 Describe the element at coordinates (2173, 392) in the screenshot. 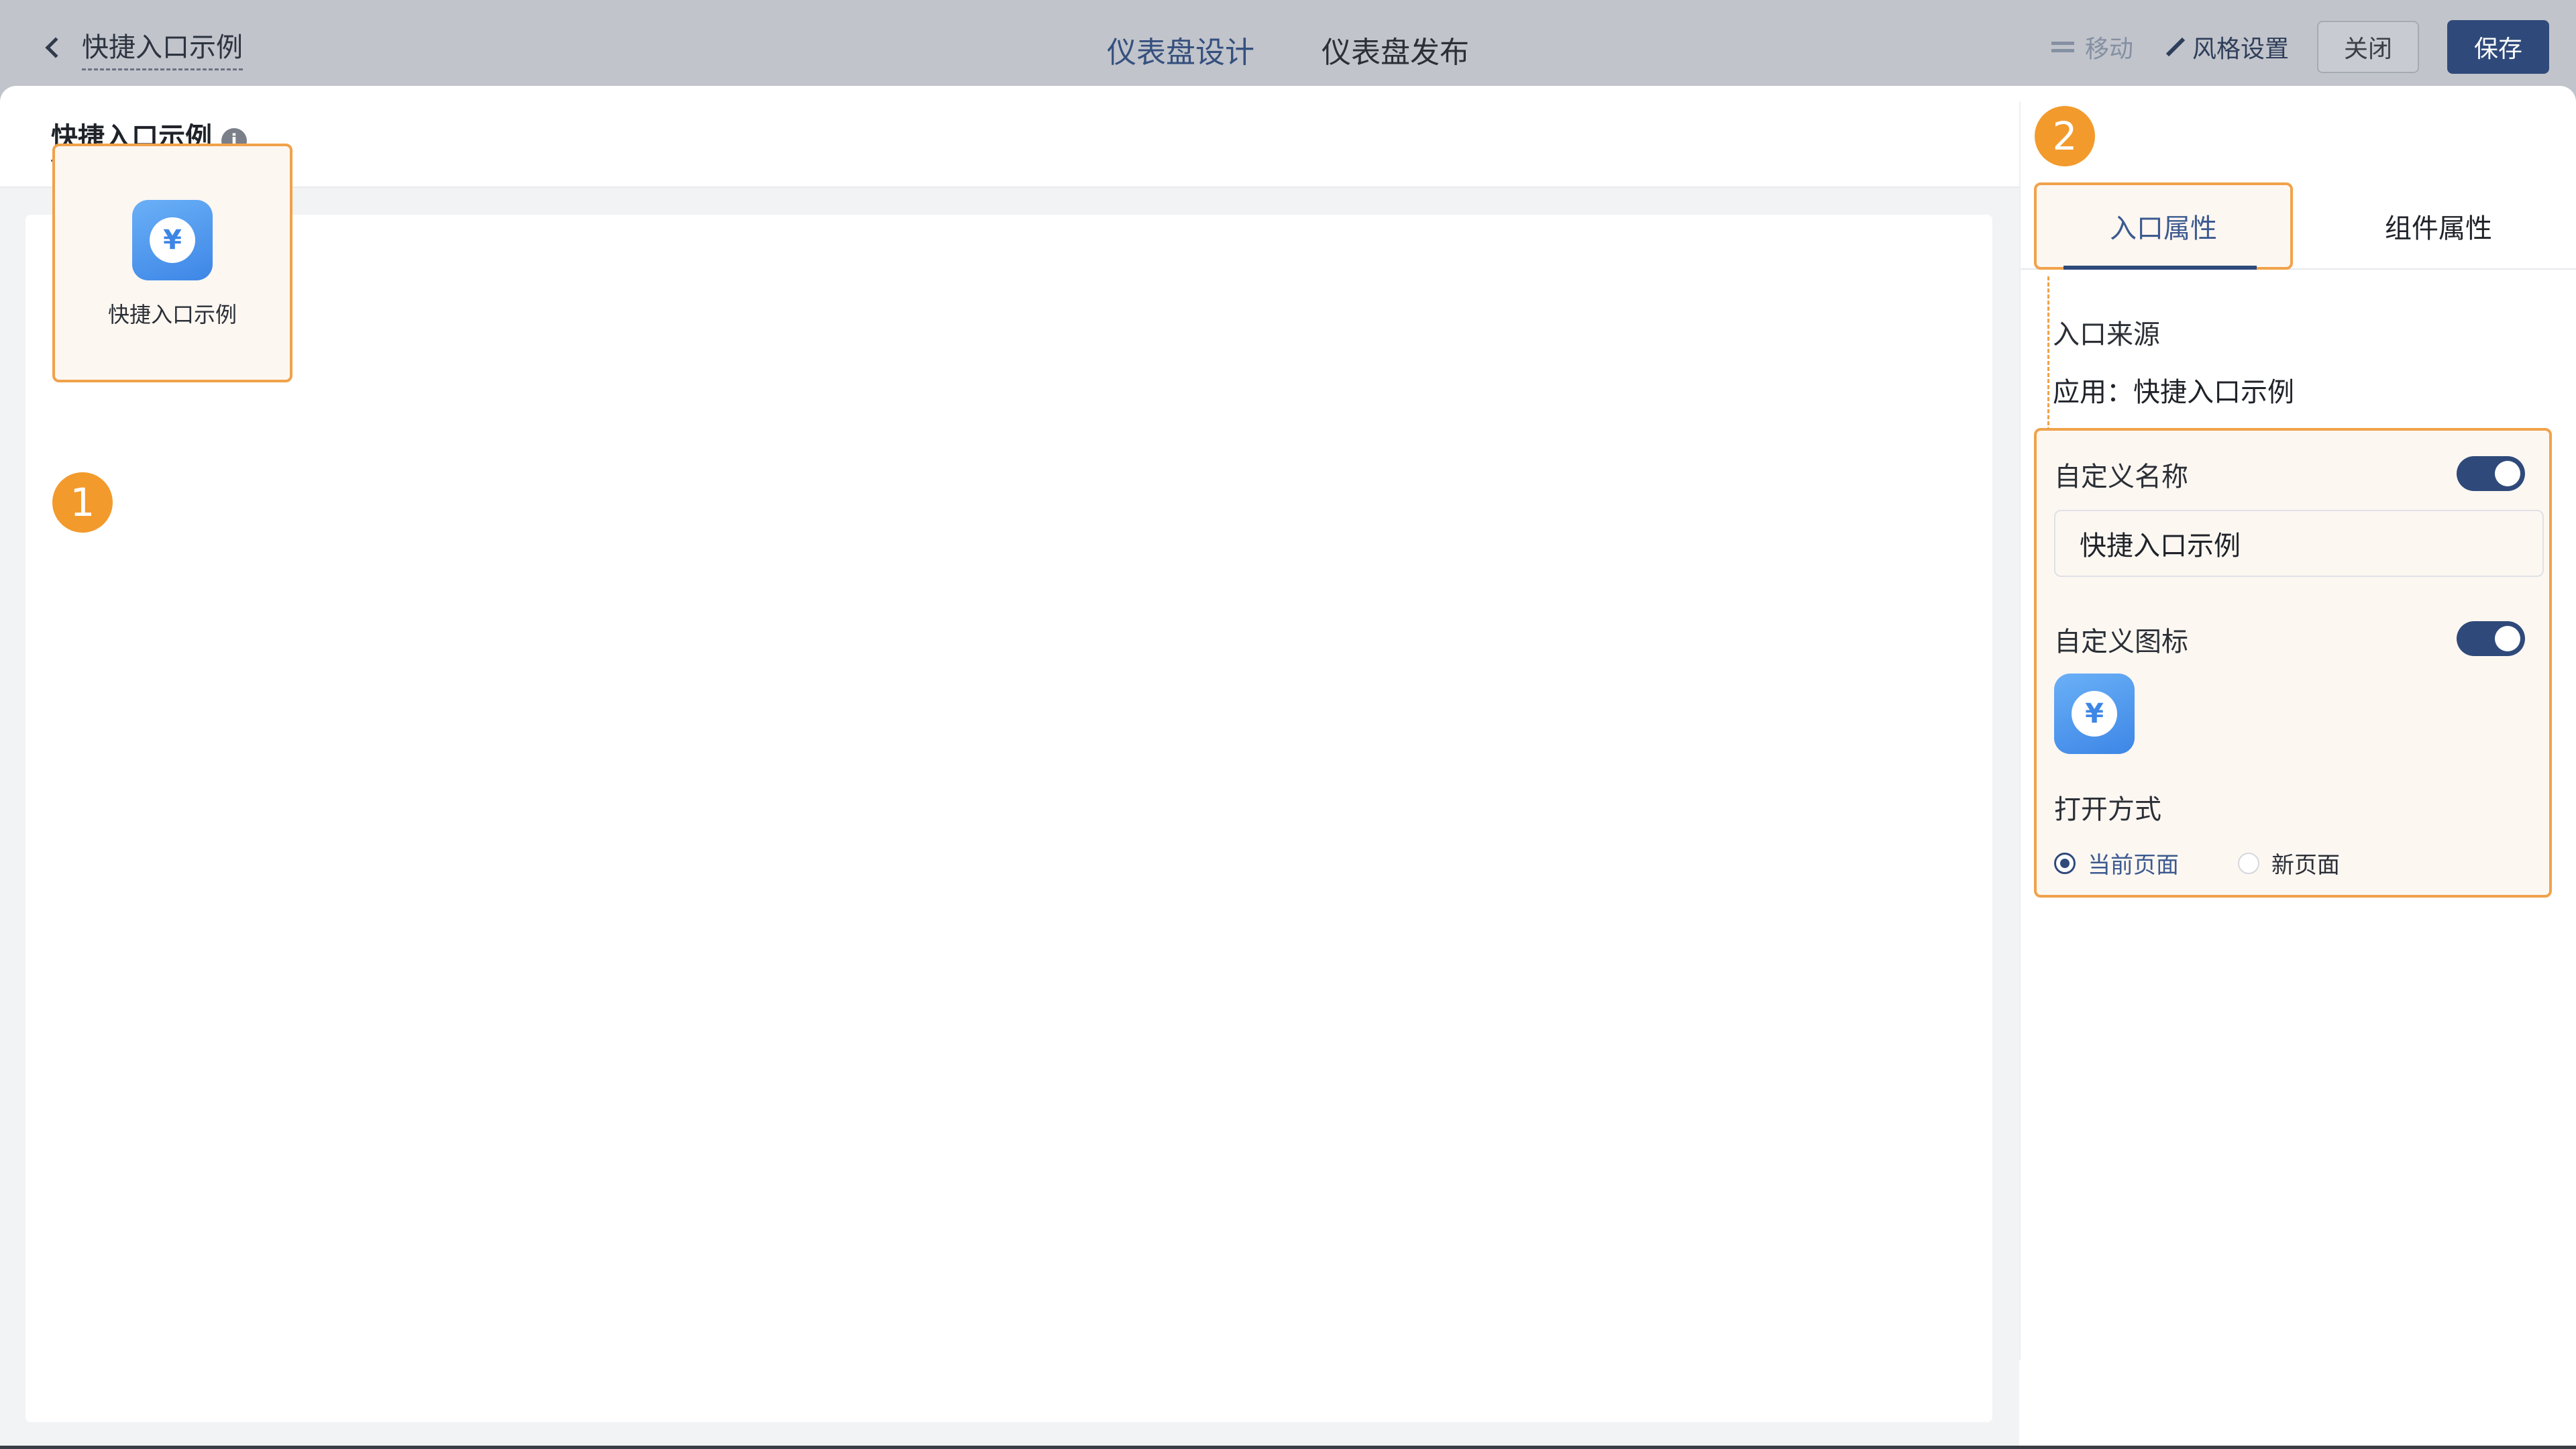

I see `entry-source-value: 应用：快捷入口示例` at that location.